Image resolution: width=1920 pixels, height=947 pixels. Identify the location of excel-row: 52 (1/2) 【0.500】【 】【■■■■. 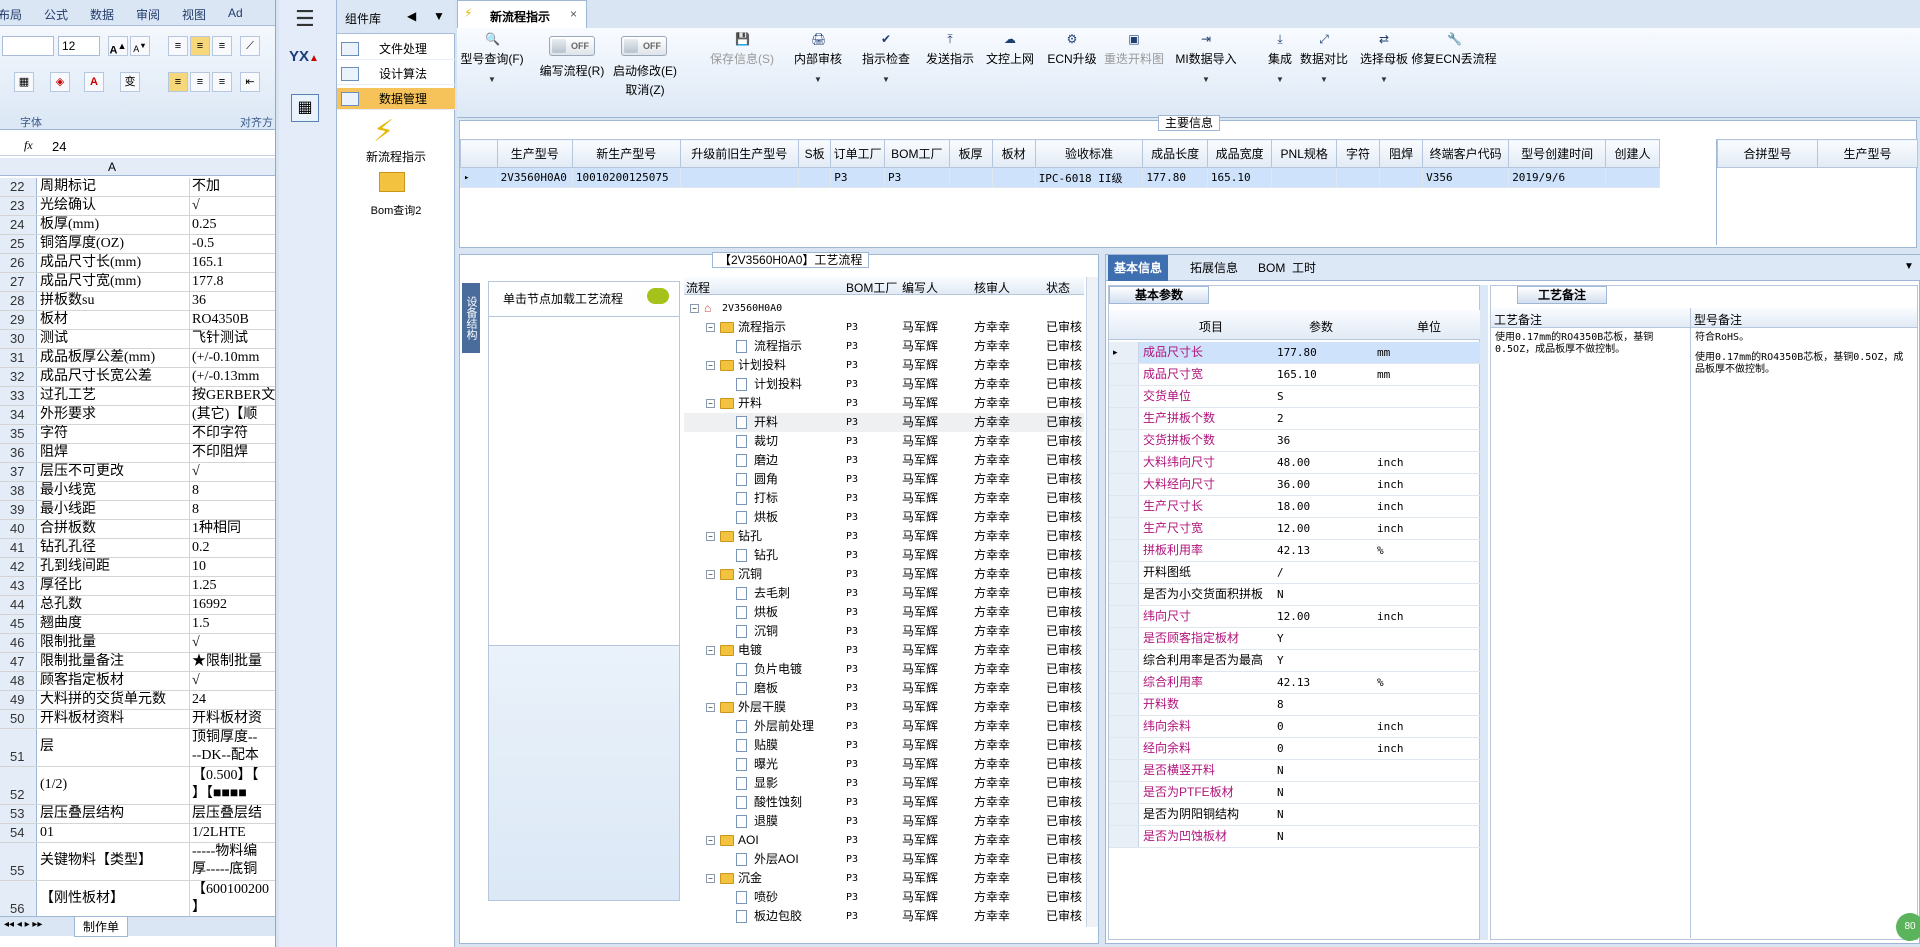
(137, 786).